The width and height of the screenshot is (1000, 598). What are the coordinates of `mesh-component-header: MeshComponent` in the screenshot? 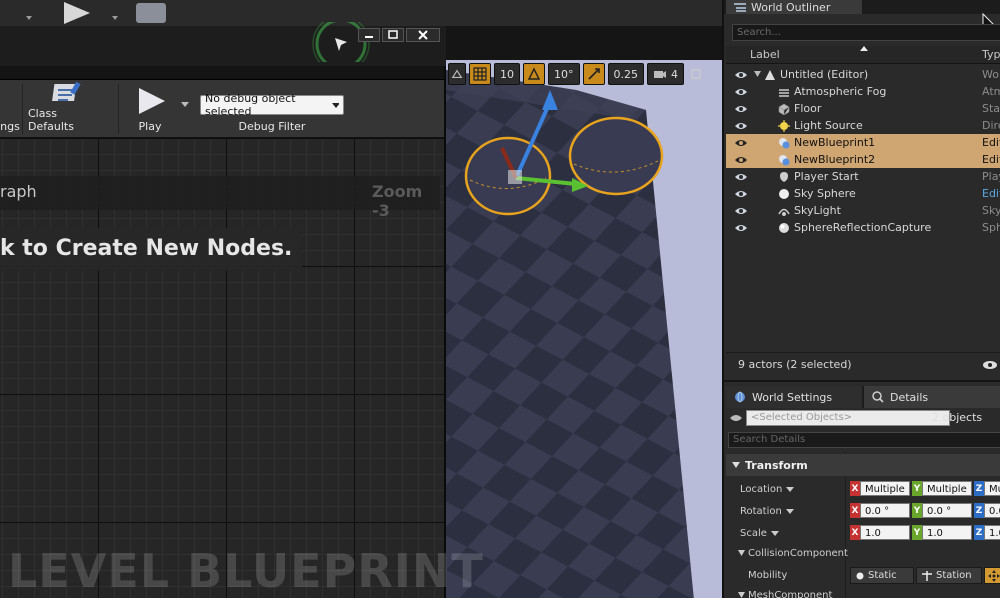 It's located at (863, 592).